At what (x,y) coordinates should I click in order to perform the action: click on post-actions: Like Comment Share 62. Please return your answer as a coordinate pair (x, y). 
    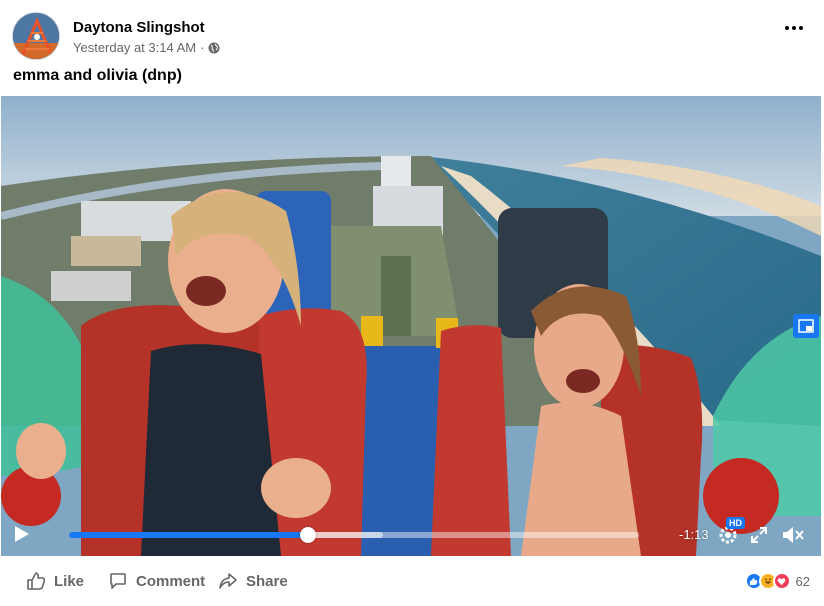
    Looking at the image, I should click on (412, 581).